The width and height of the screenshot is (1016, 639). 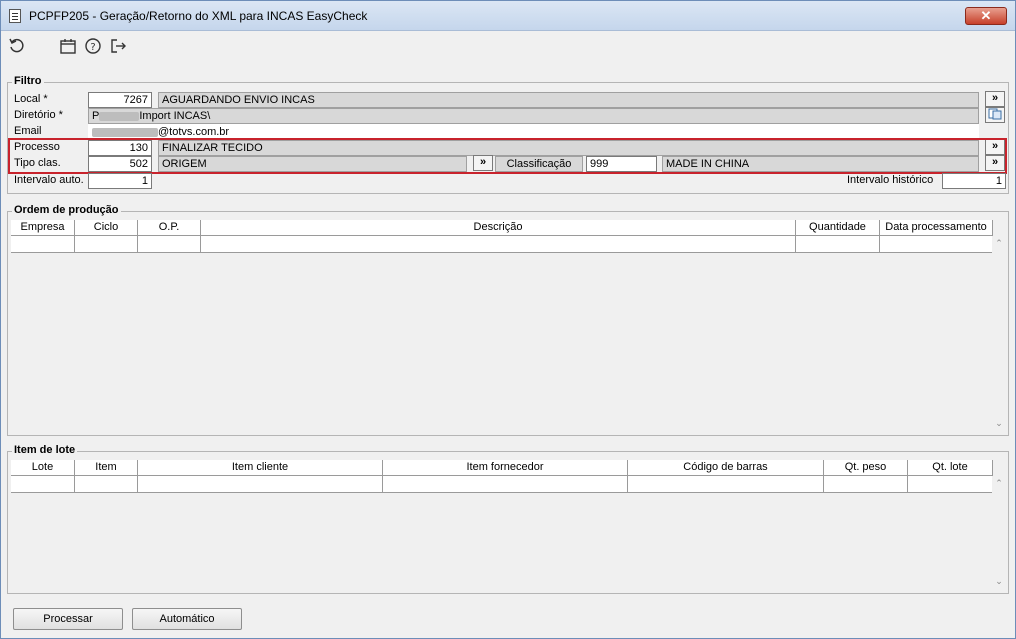 What do you see at coordinates (120, 181) in the screenshot?
I see `intervalo-auto-input: 1` at bounding box center [120, 181].